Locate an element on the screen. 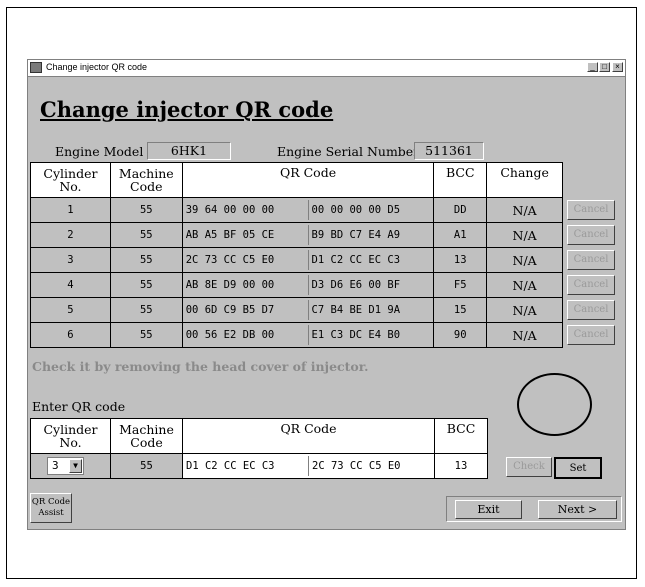 This screenshot has width=645, height=587. qr-part-2: B9 BD C7 E4 A9 is located at coordinates (370, 235).